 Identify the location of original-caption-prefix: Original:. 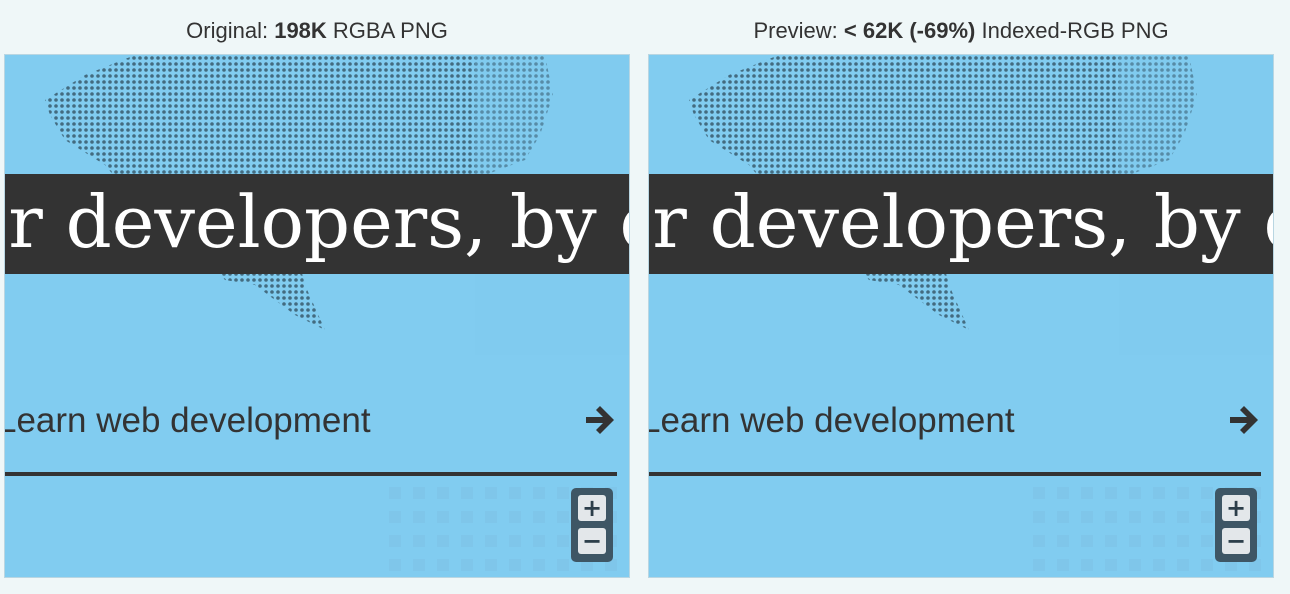
(230, 30).